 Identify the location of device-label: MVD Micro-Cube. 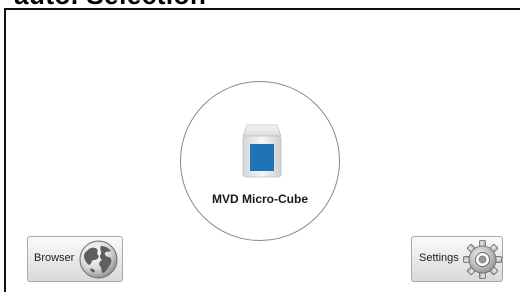
(260, 199).